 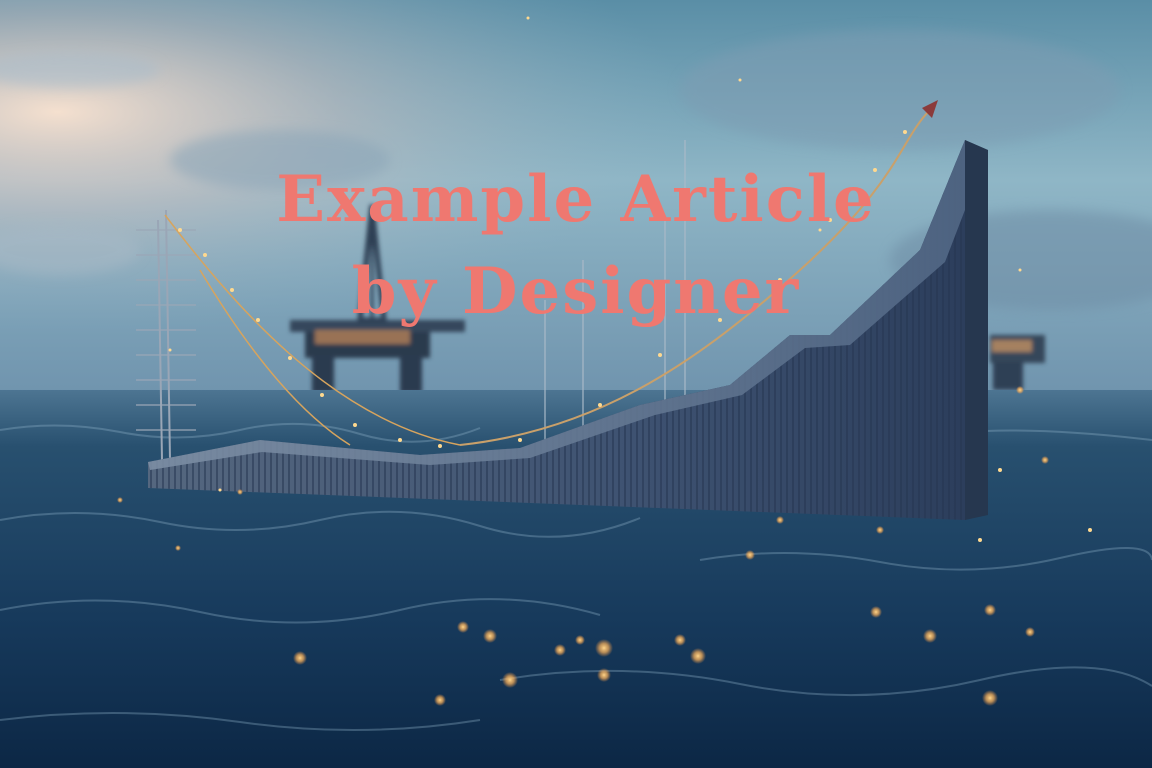 I want to click on headline-line-1: Example Article, so click(x=576, y=199).